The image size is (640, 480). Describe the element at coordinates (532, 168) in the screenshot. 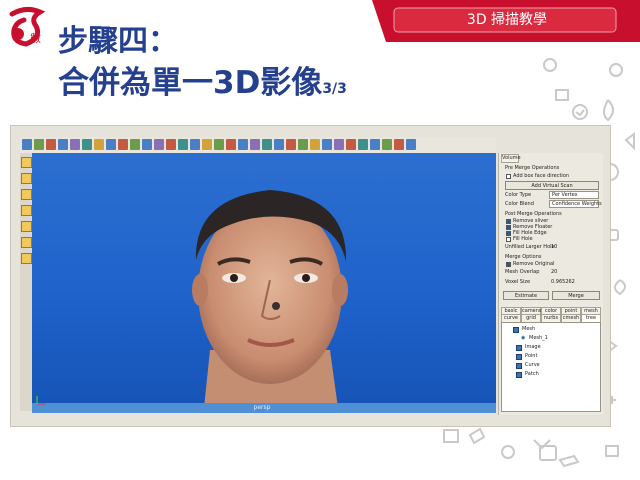

I see `pre-merge-heading: Pre Merge Operations` at that location.